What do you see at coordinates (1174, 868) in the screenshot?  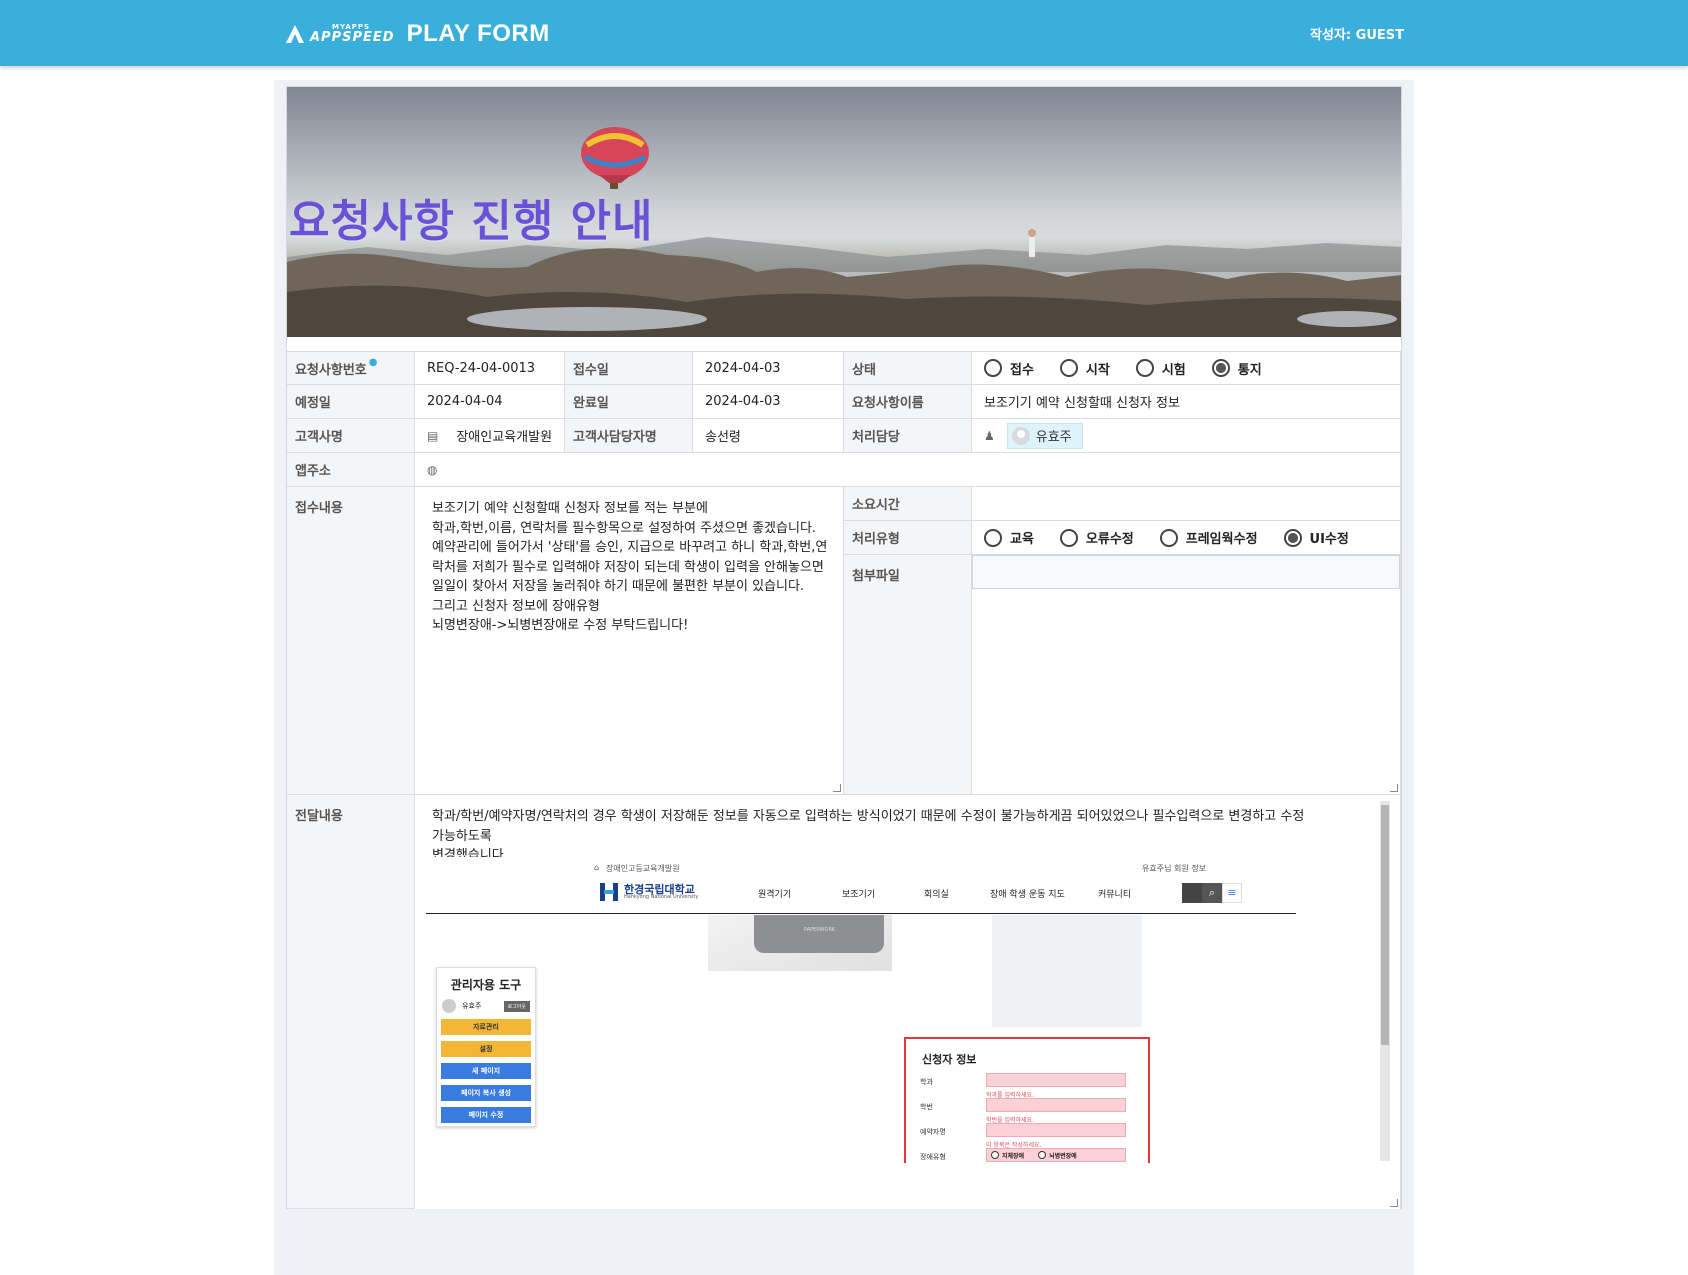 I see `shot-user-info: 유효주님 회원 정보` at bounding box center [1174, 868].